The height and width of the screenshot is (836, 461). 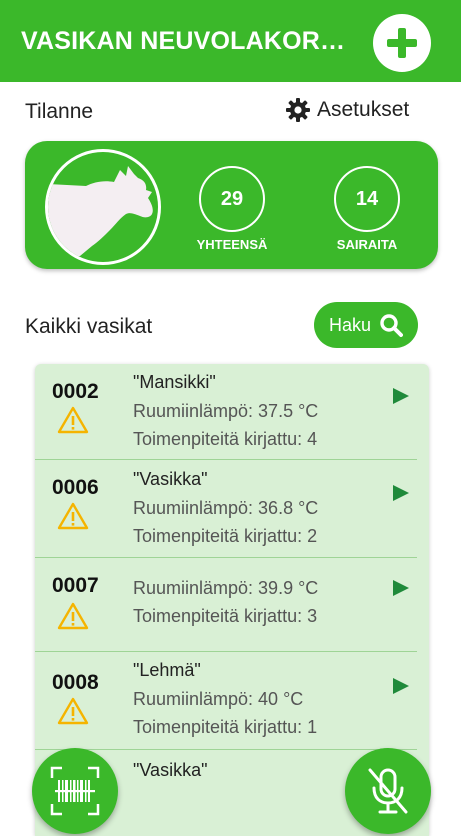 I want to click on total-label: YHTEENSÄ, so click(x=232, y=244).